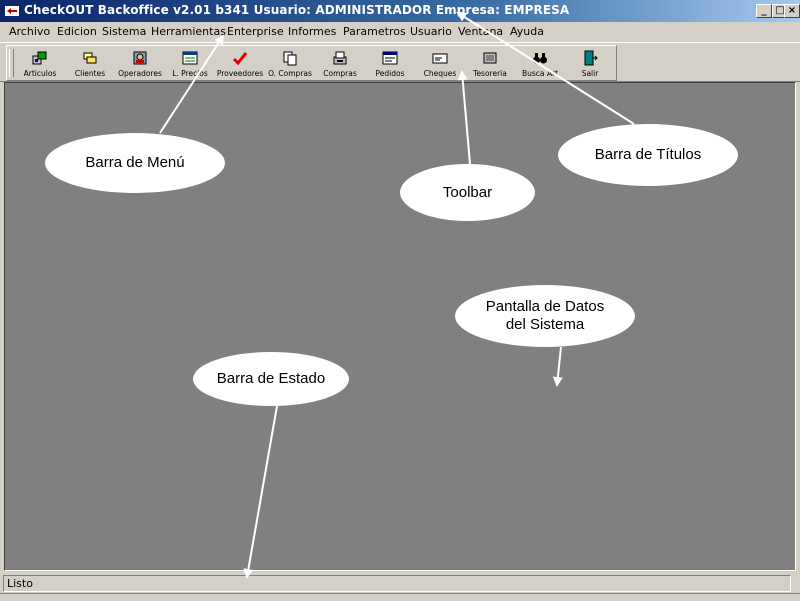 The image size is (800, 601). I want to click on toolbar-button-pedidos: Pedidos, so click(390, 64).